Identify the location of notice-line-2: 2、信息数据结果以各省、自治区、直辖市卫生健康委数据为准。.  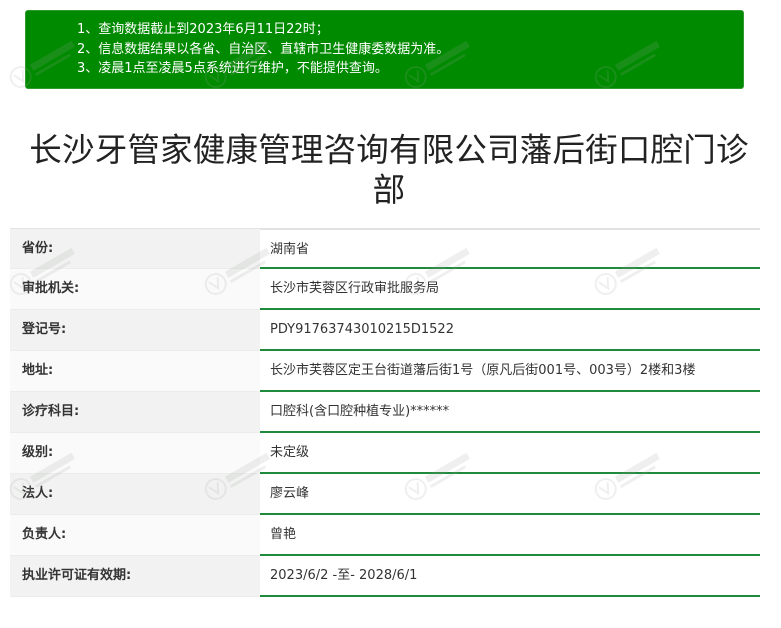
(263, 49).